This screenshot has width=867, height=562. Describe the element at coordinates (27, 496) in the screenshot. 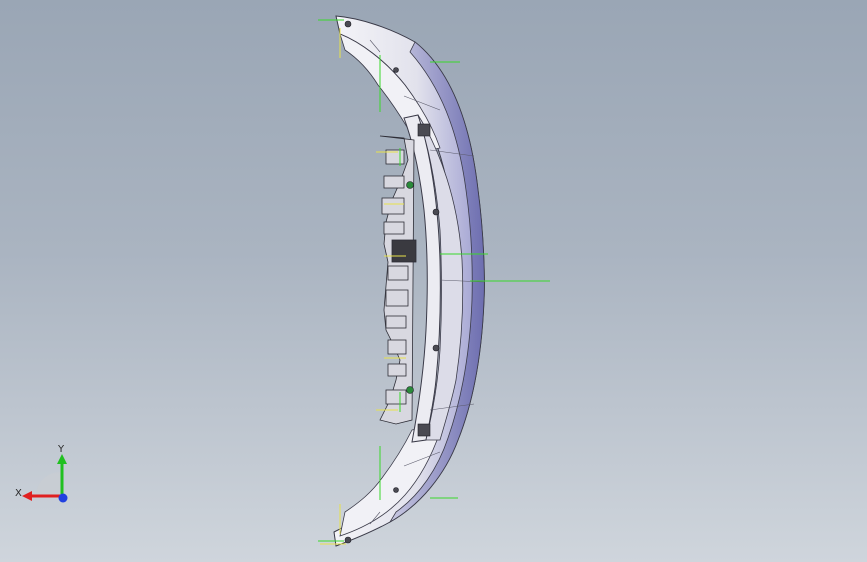

I see `x-axis-arrow` at that location.